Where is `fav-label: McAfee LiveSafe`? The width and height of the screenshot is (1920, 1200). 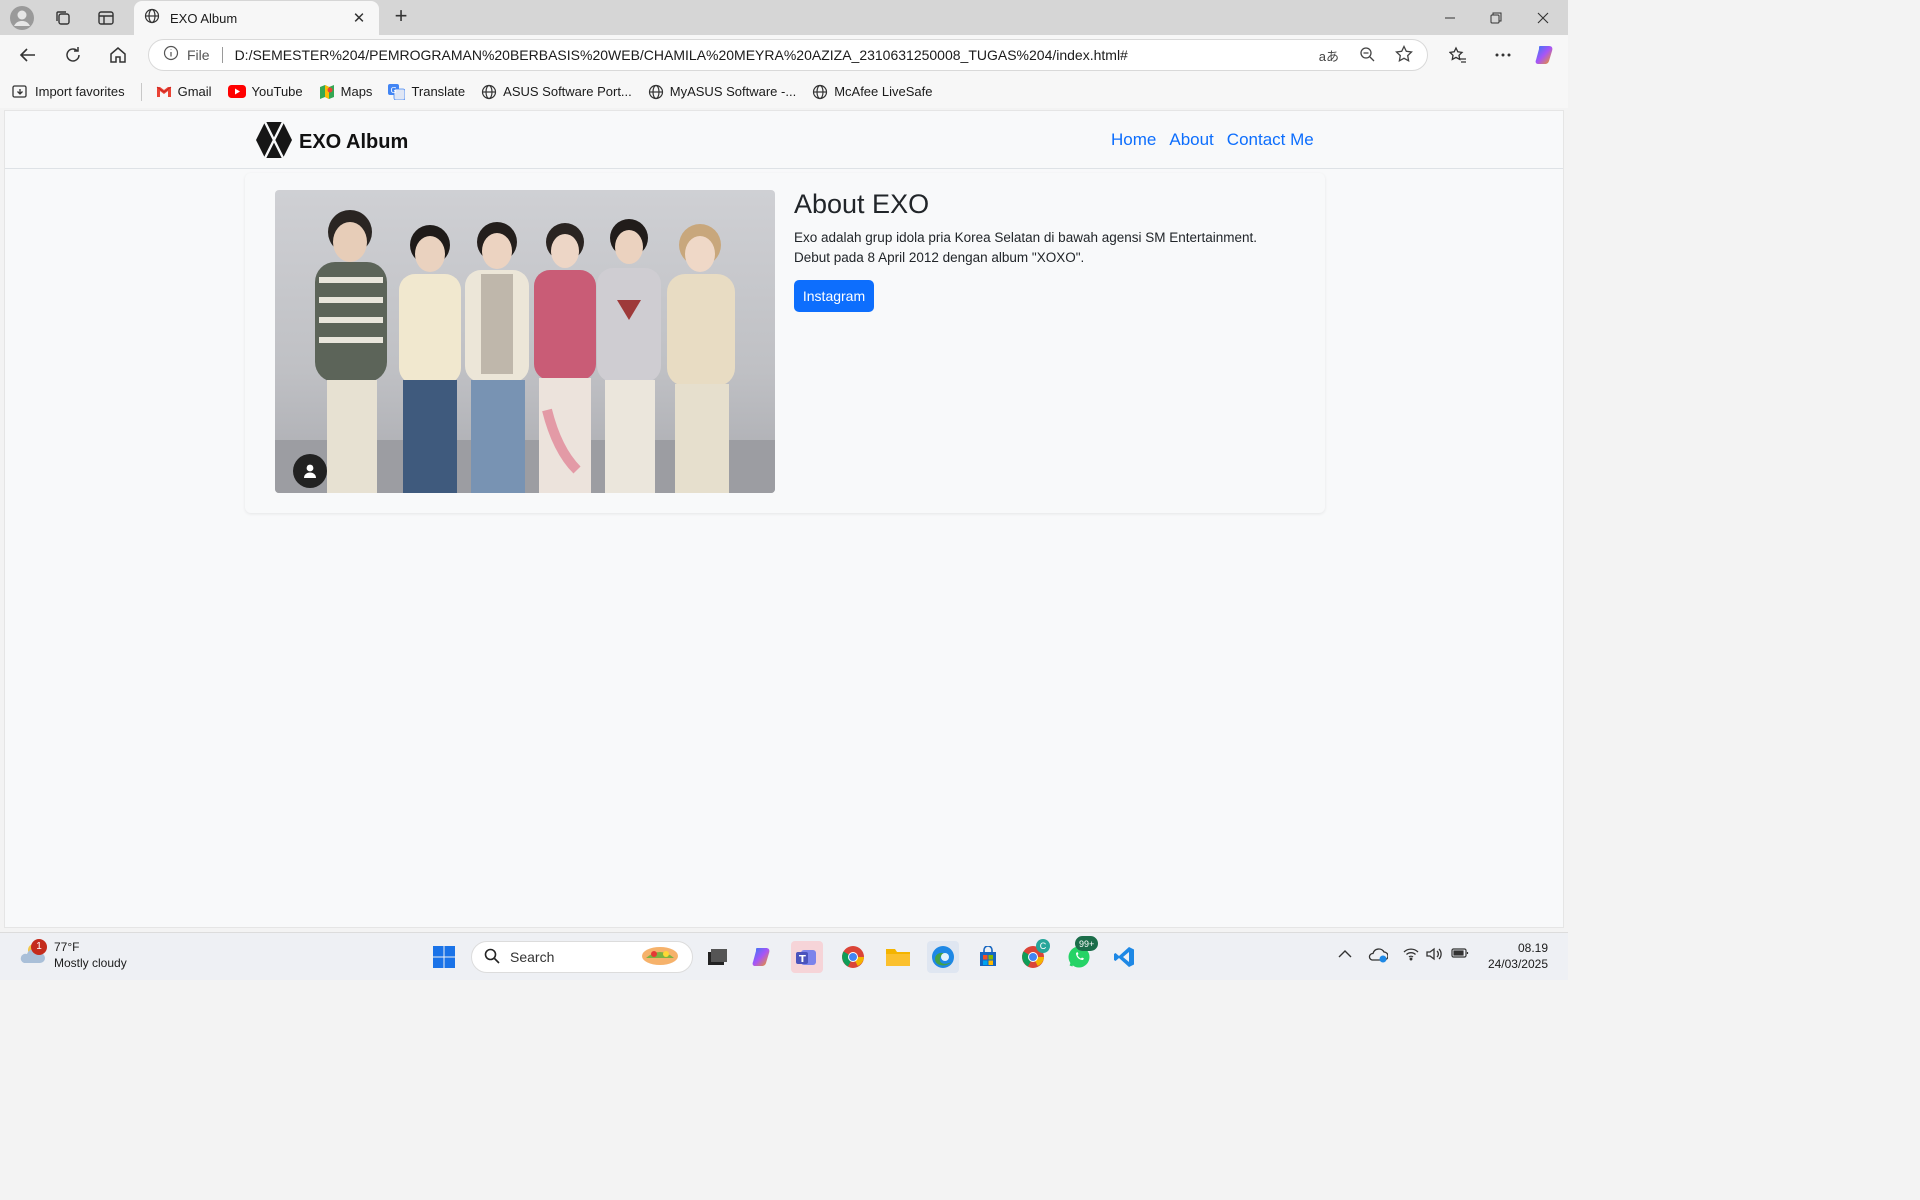
fav-label: McAfee LiveSafe is located at coordinates (883, 91).